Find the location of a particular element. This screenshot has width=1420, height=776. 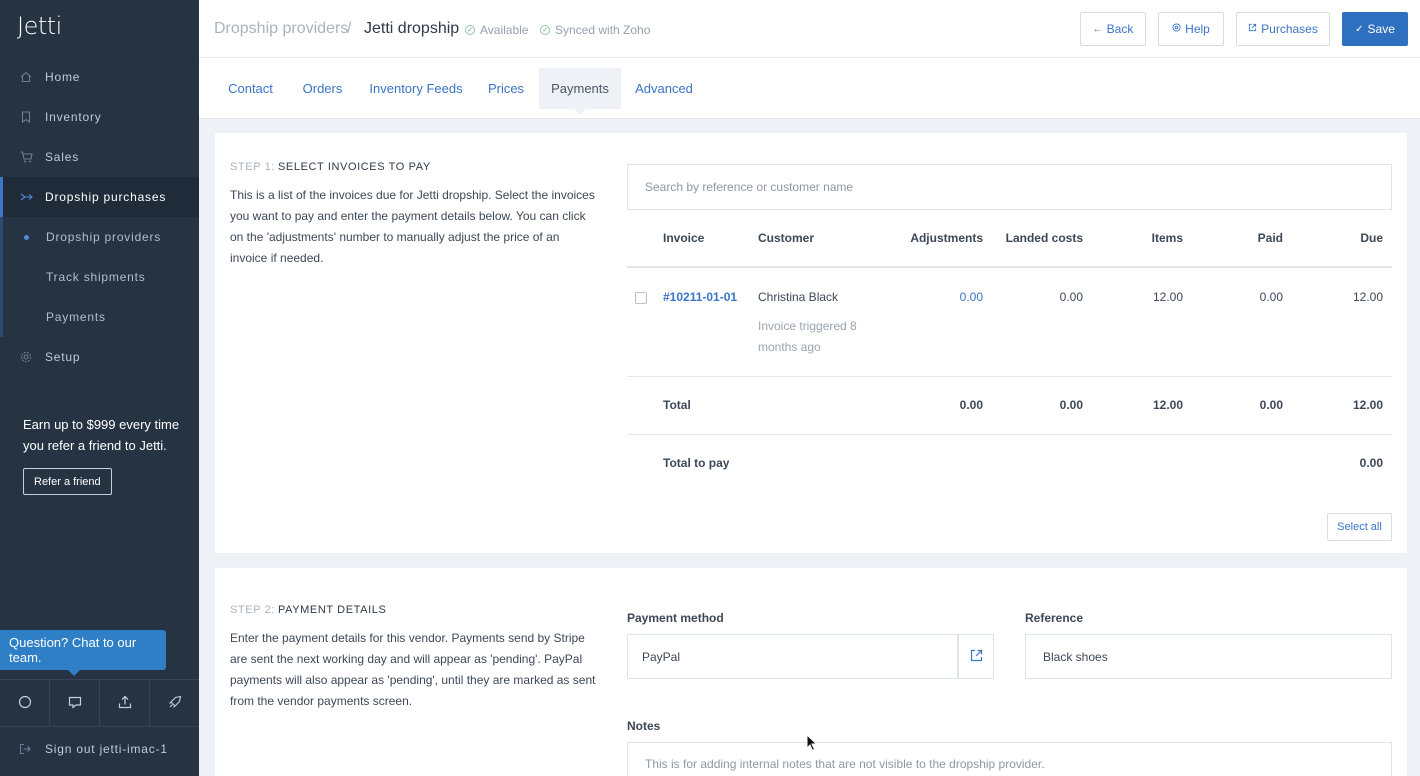

cart-icon is located at coordinates (26, 157).